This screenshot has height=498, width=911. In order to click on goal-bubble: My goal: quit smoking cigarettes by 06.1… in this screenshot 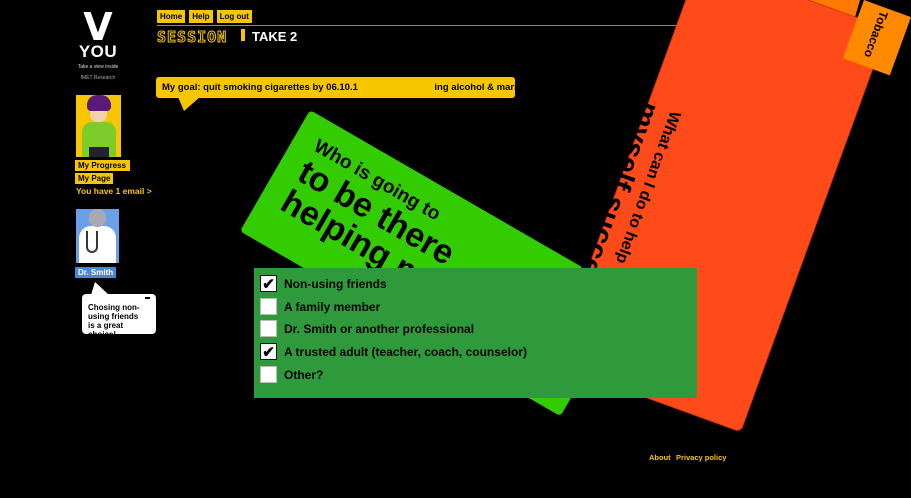, I will do `click(335, 87)`.